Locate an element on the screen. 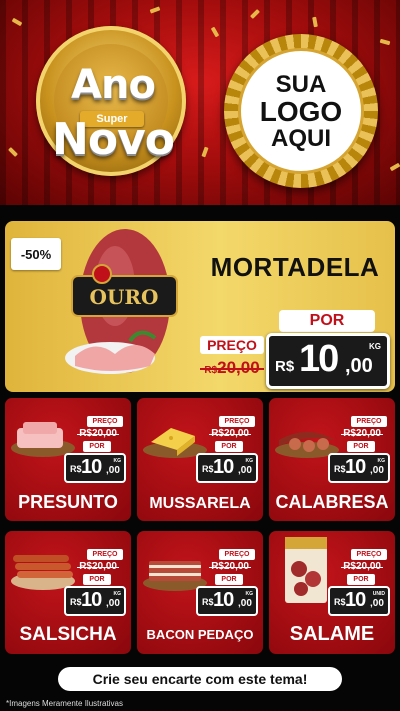 The height and width of the screenshot is (711, 400). salame-name: SALAME is located at coordinates (332, 634).